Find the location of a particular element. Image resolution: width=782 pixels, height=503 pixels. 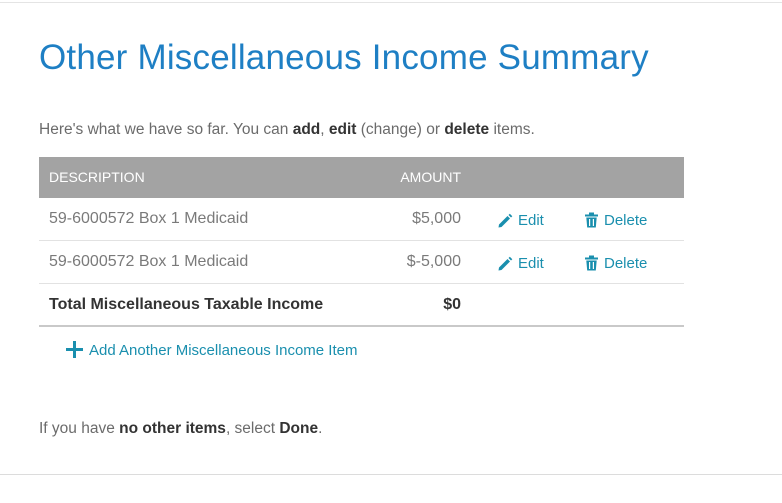

total-amount: $0 is located at coordinates (452, 304).